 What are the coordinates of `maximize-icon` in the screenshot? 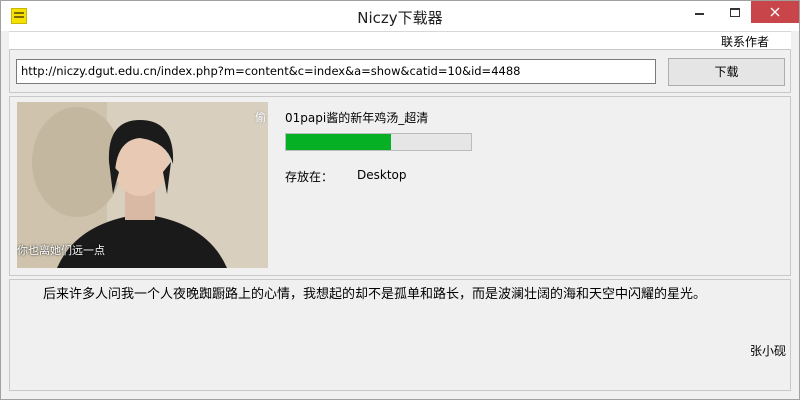 It's located at (735, 12).